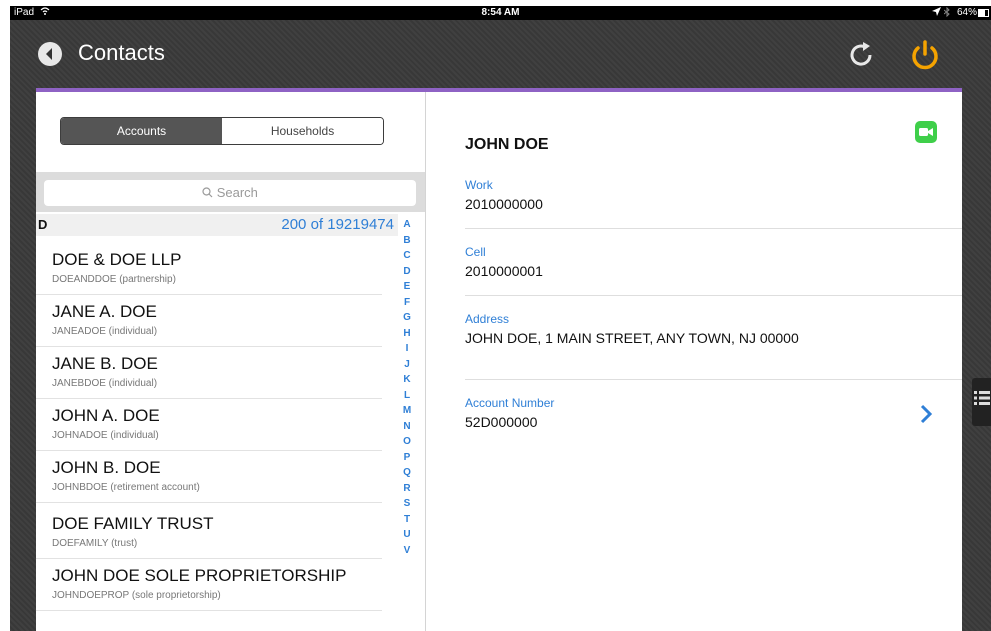  What do you see at coordinates (507, 144) in the screenshot?
I see `contact-detail-name: JOHN DOE` at bounding box center [507, 144].